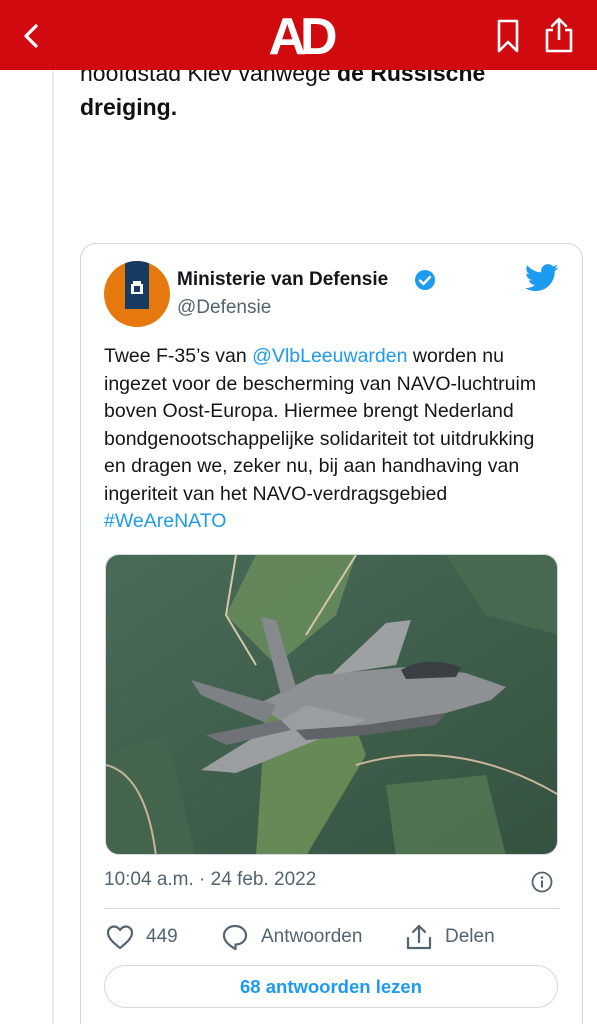  Describe the element at coordinates (470, 936) in the screenshot. I see `share-label: Delen` at that location.